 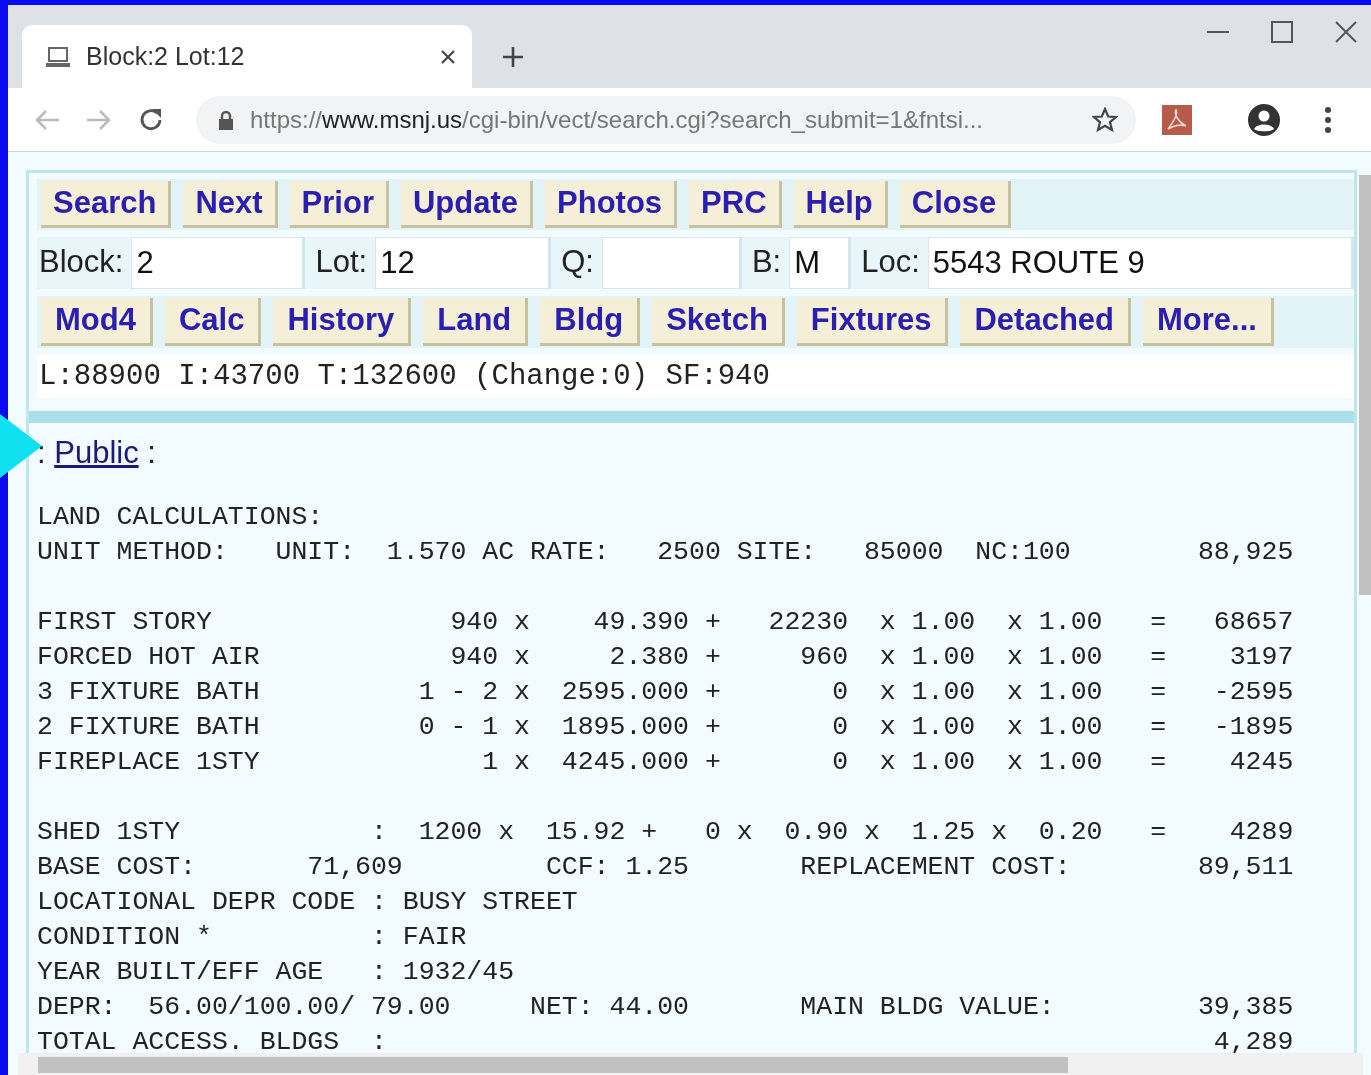 I want to click on report-line: TOTAL ACCESS. BLDGS : 4,289, so click(x=666, y=1042).